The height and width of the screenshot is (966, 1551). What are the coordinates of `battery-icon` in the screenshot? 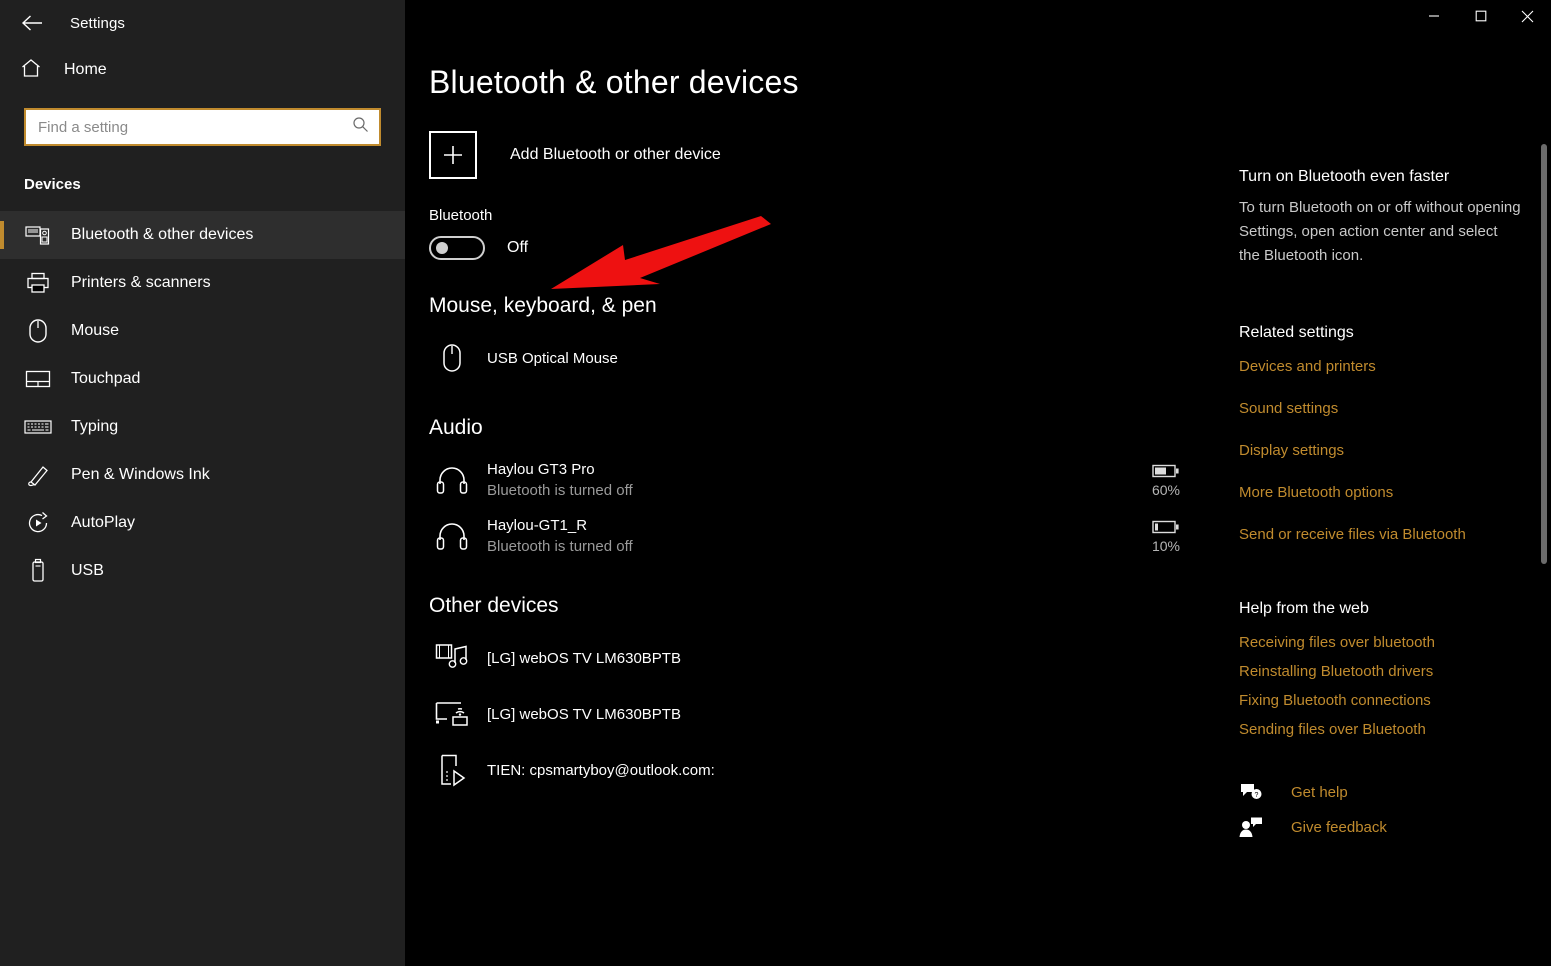 It's located at (1165, 470).